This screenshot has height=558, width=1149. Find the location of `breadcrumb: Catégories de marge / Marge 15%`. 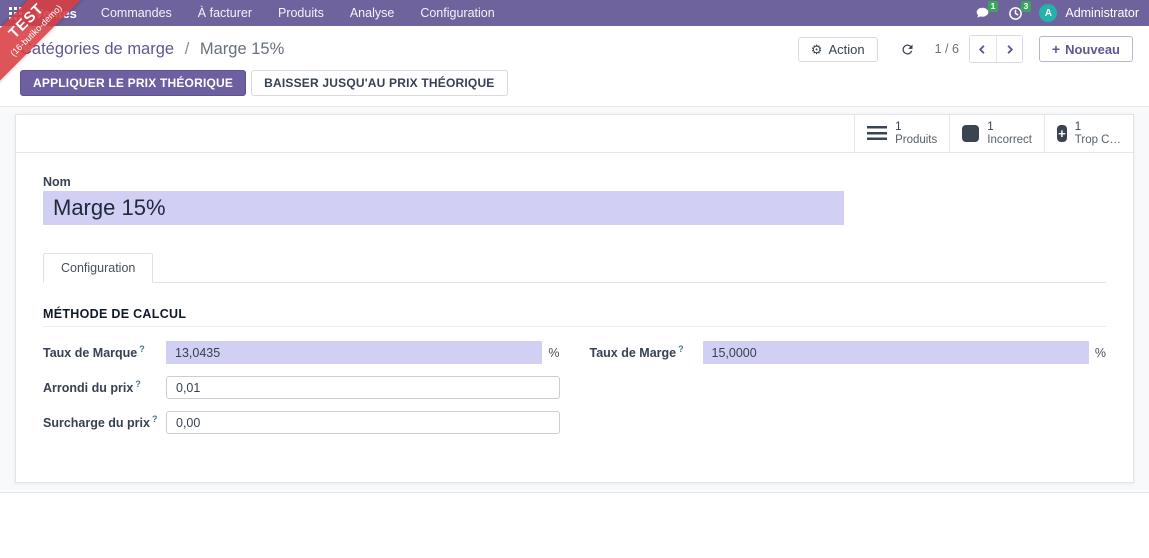

breadcrumb: Catégories de marge / Marge 15% is located at coordinates (152, 49).